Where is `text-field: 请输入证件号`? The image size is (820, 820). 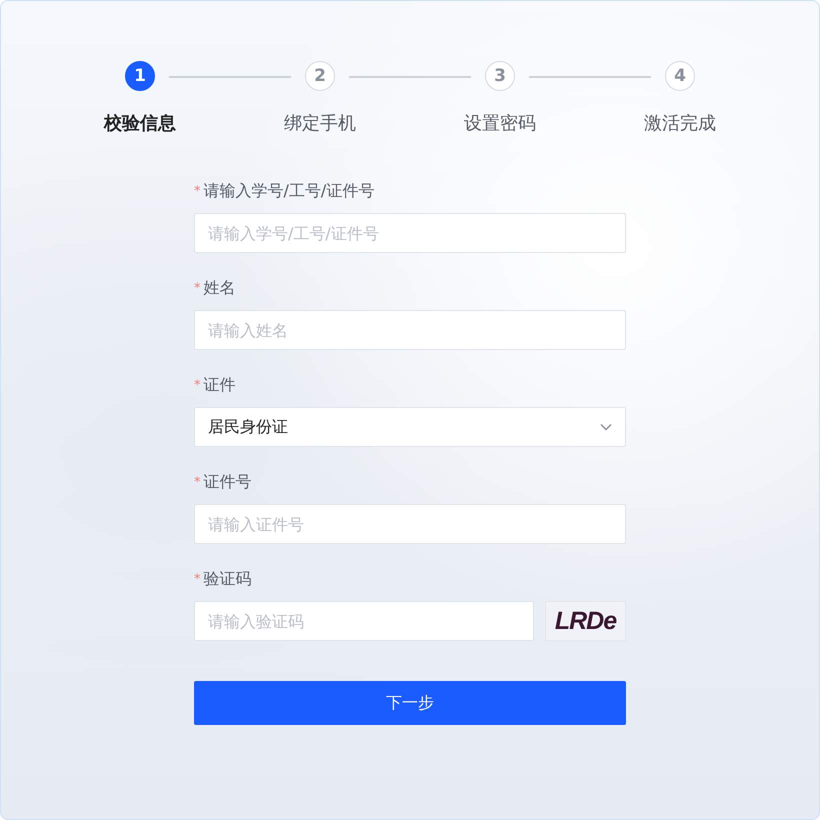 text-field: 请输入证件号 is located at coordinates (410, 524).